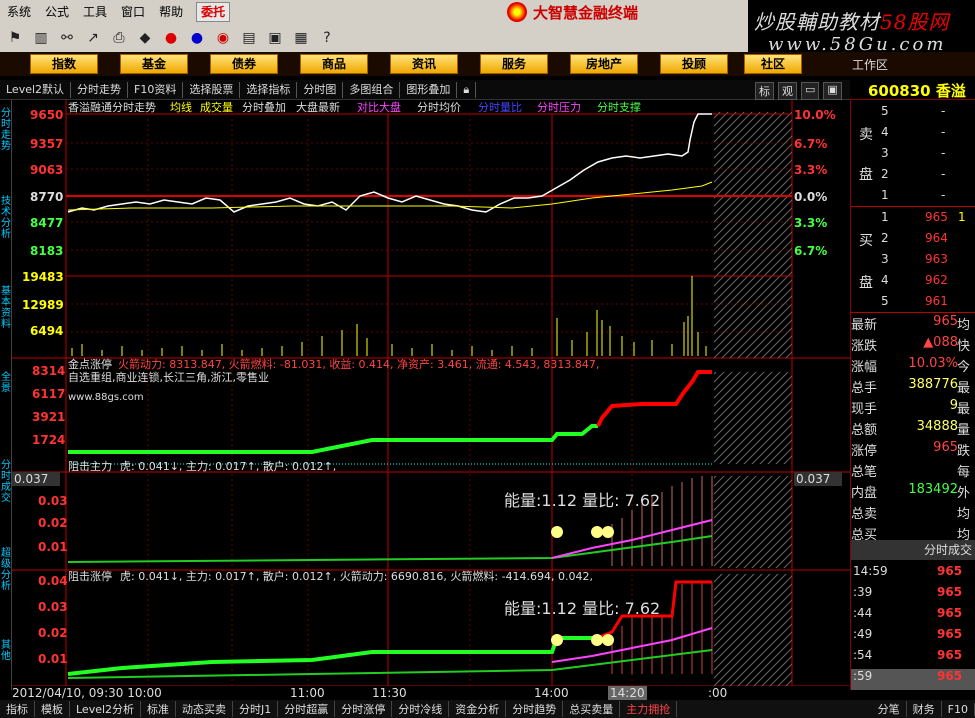  What do you see at coordinates (913, 283) in the screenshot?
I see `buy-row-4: 4 962` at bounding box center [913, 283].